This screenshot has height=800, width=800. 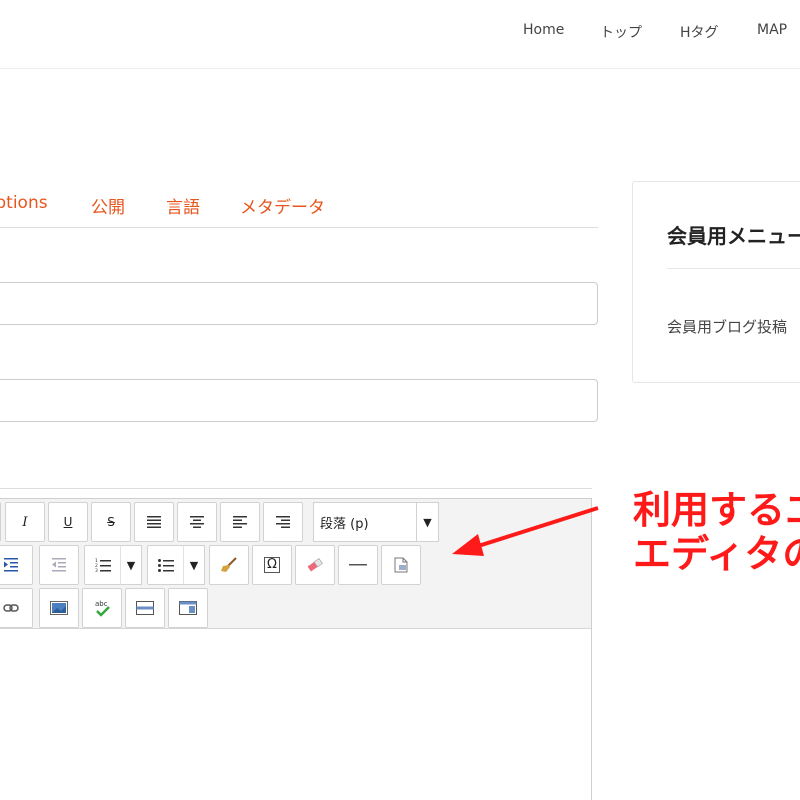 I want to click on document-icon, so click(x=401, y=565).